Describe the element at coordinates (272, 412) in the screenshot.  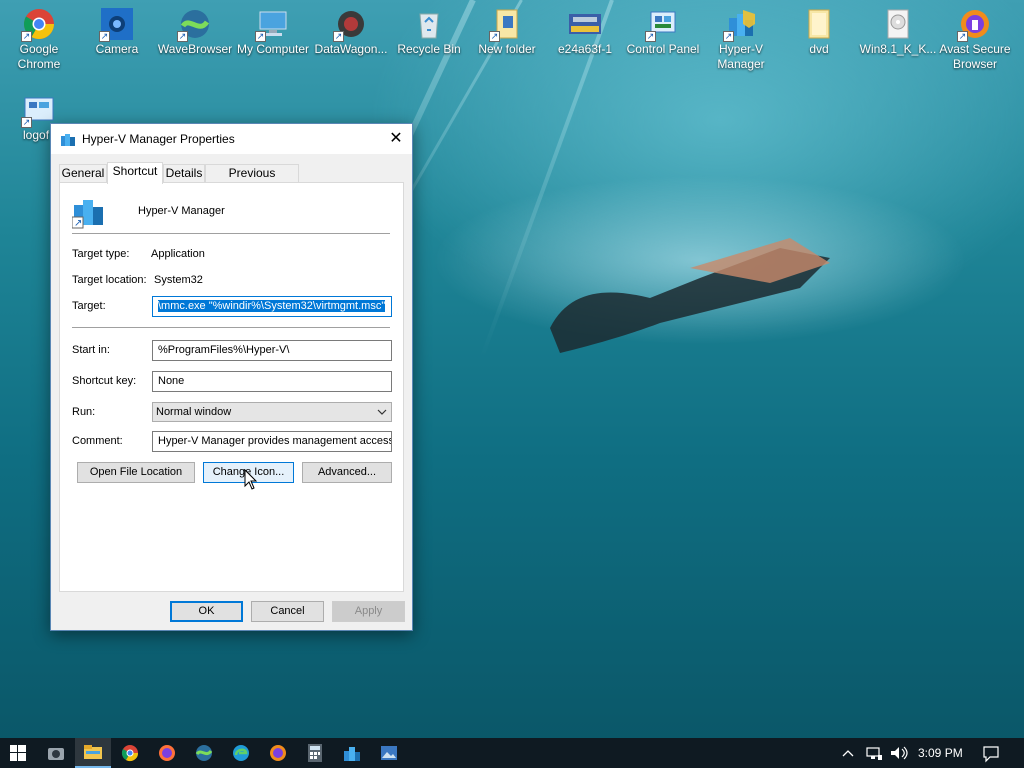
I see `run-select: Normal window` at that location.